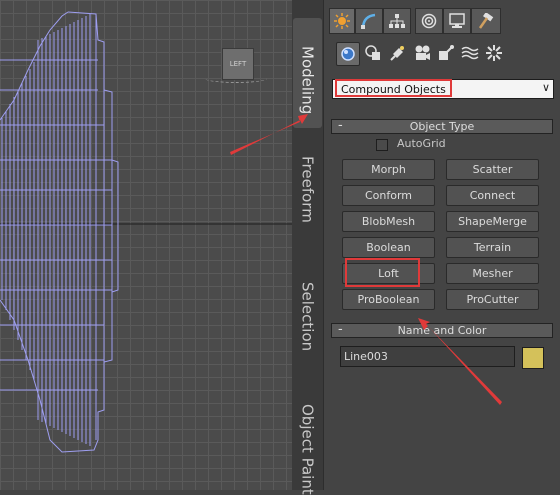 Image resolution: width=560 pixels, height=495 pixels. I want to click on mesher-button: Mesher, so click(492, 273).